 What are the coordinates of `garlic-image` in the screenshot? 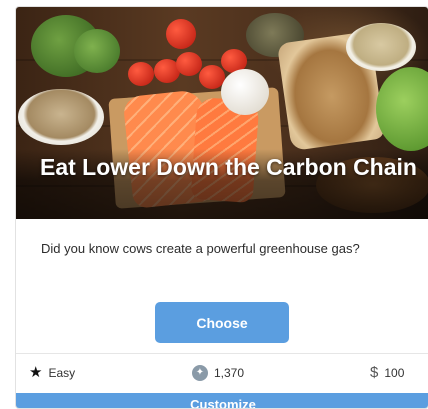 It's located at (245, 92).